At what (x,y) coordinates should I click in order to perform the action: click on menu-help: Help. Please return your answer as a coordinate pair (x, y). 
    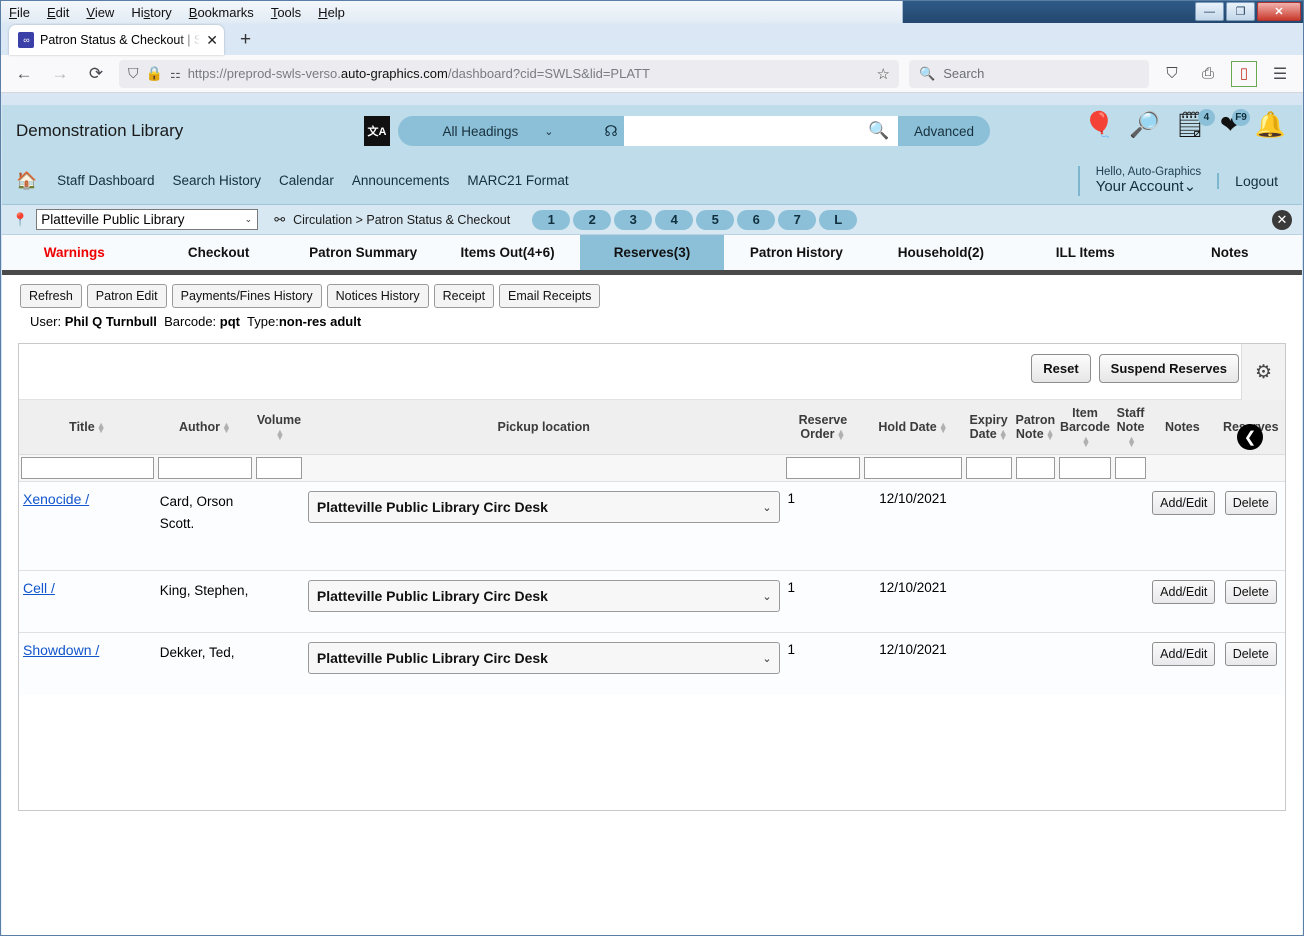
    Looking at the image, I should click on (331, 12).